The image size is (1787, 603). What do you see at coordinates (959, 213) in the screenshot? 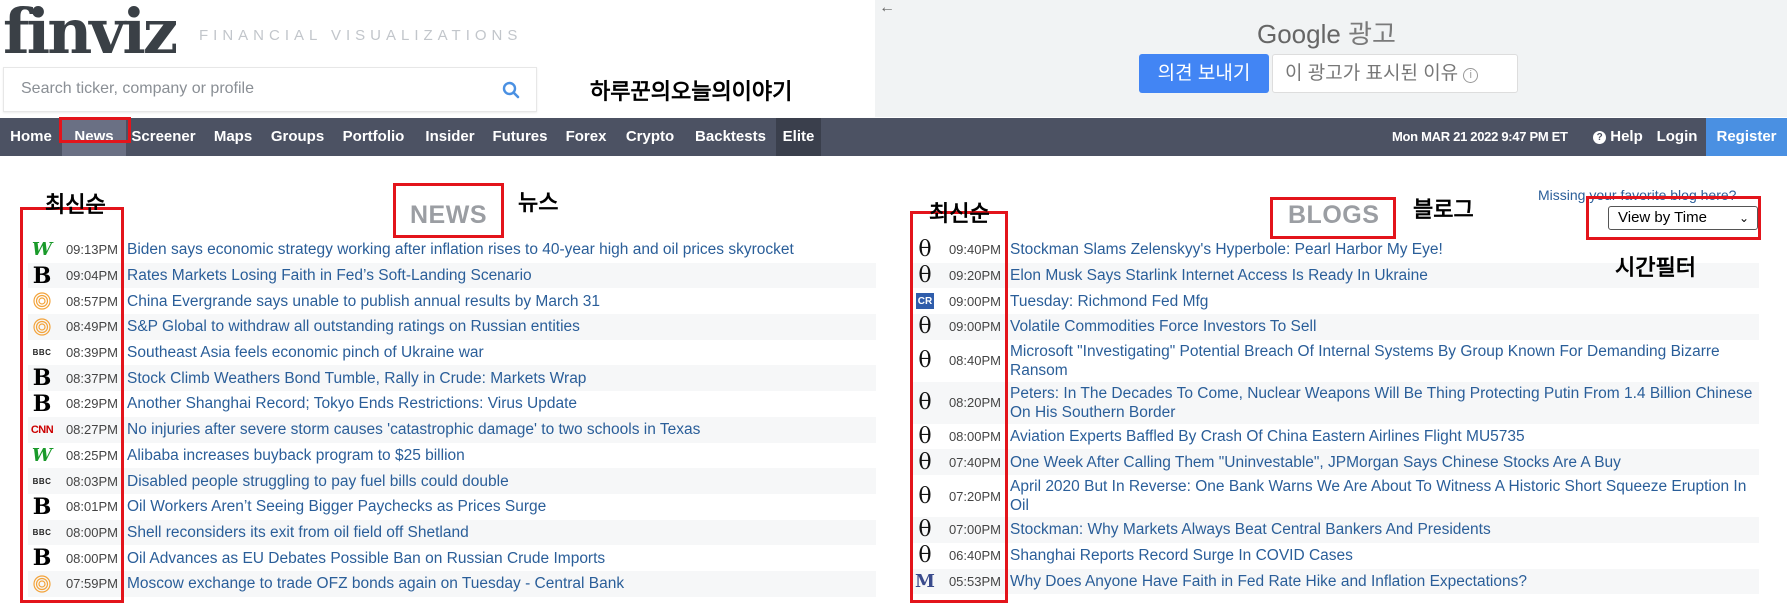
I see `newest-annotation-right: 최신순` at bounding box center [959, 213].